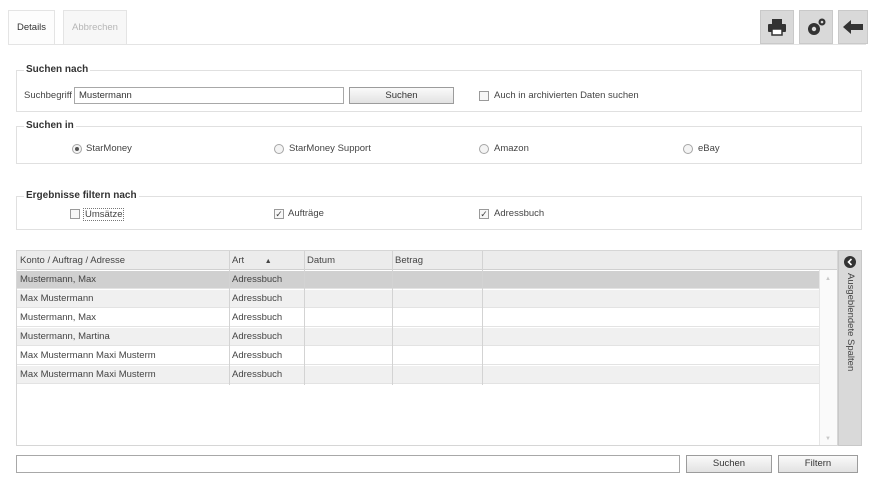 The image size is (874, 479). What do you see at coordinates (828, 279) in the screenshot?
I see `scroll-up-icon: ▲` at bounding box center [828, 279].